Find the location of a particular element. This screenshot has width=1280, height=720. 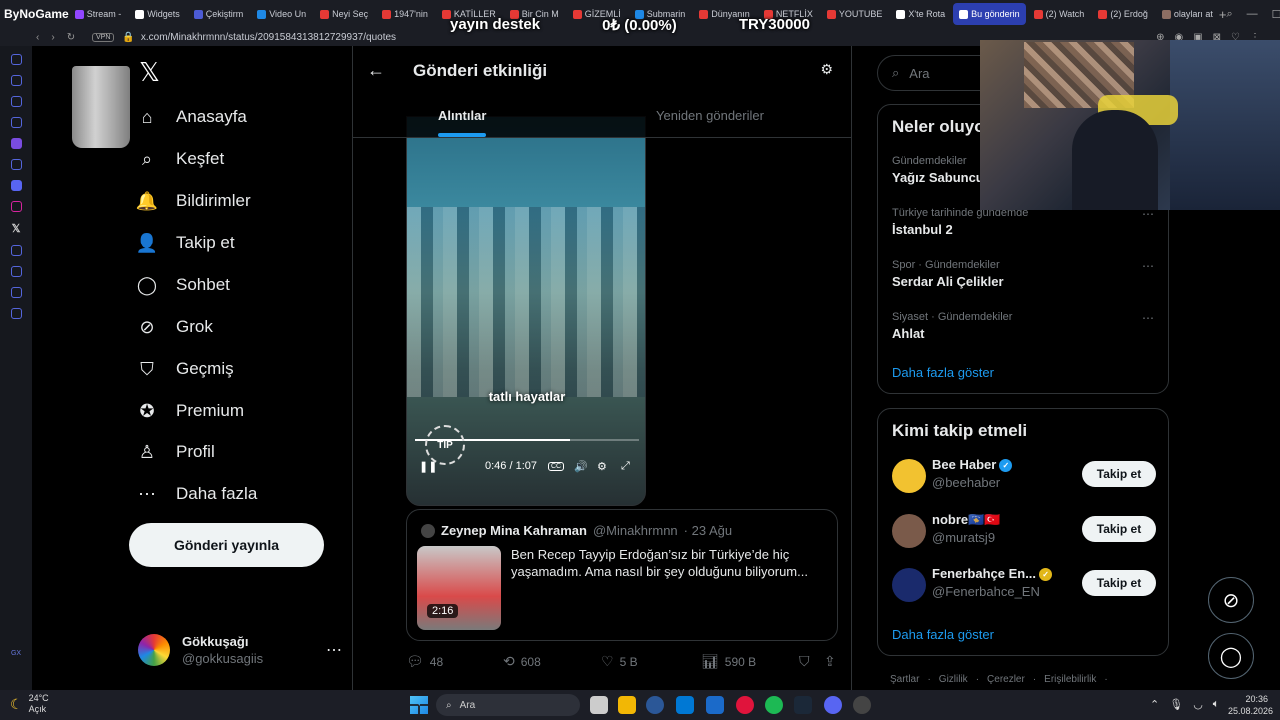

browser-tab: (2) Erdoğ is located at coordinates (1123, 14).